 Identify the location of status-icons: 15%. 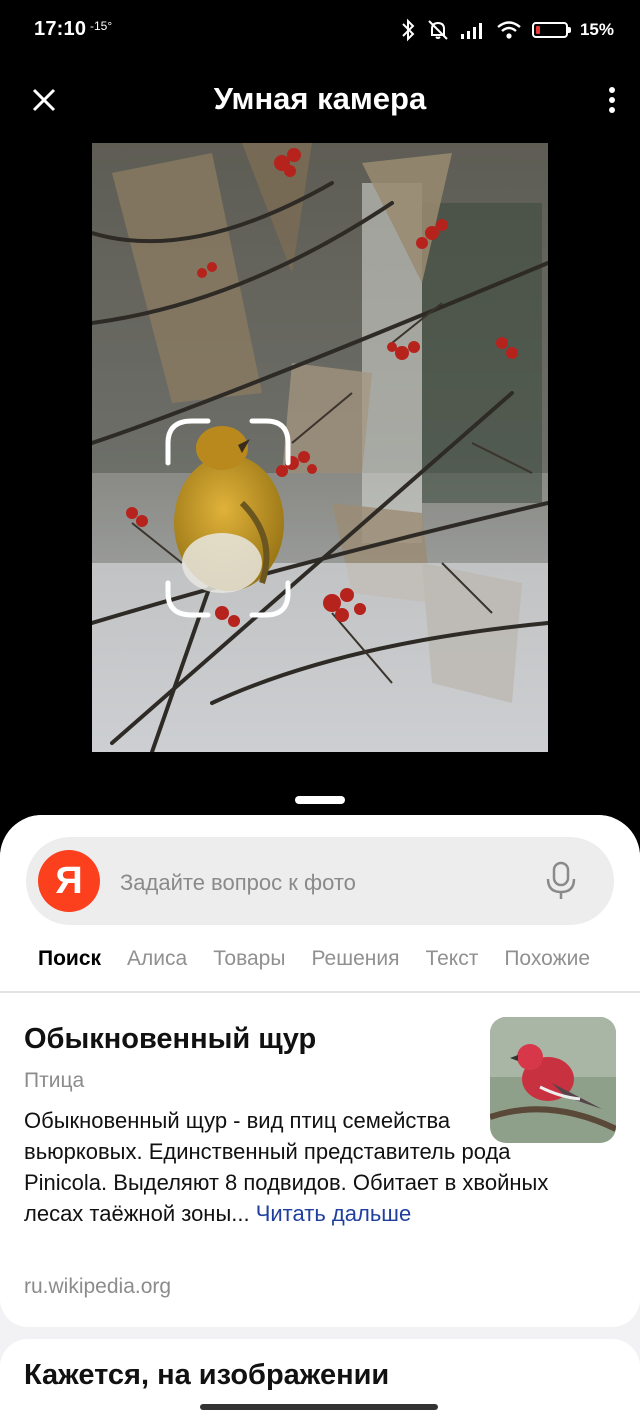
(507, 30).